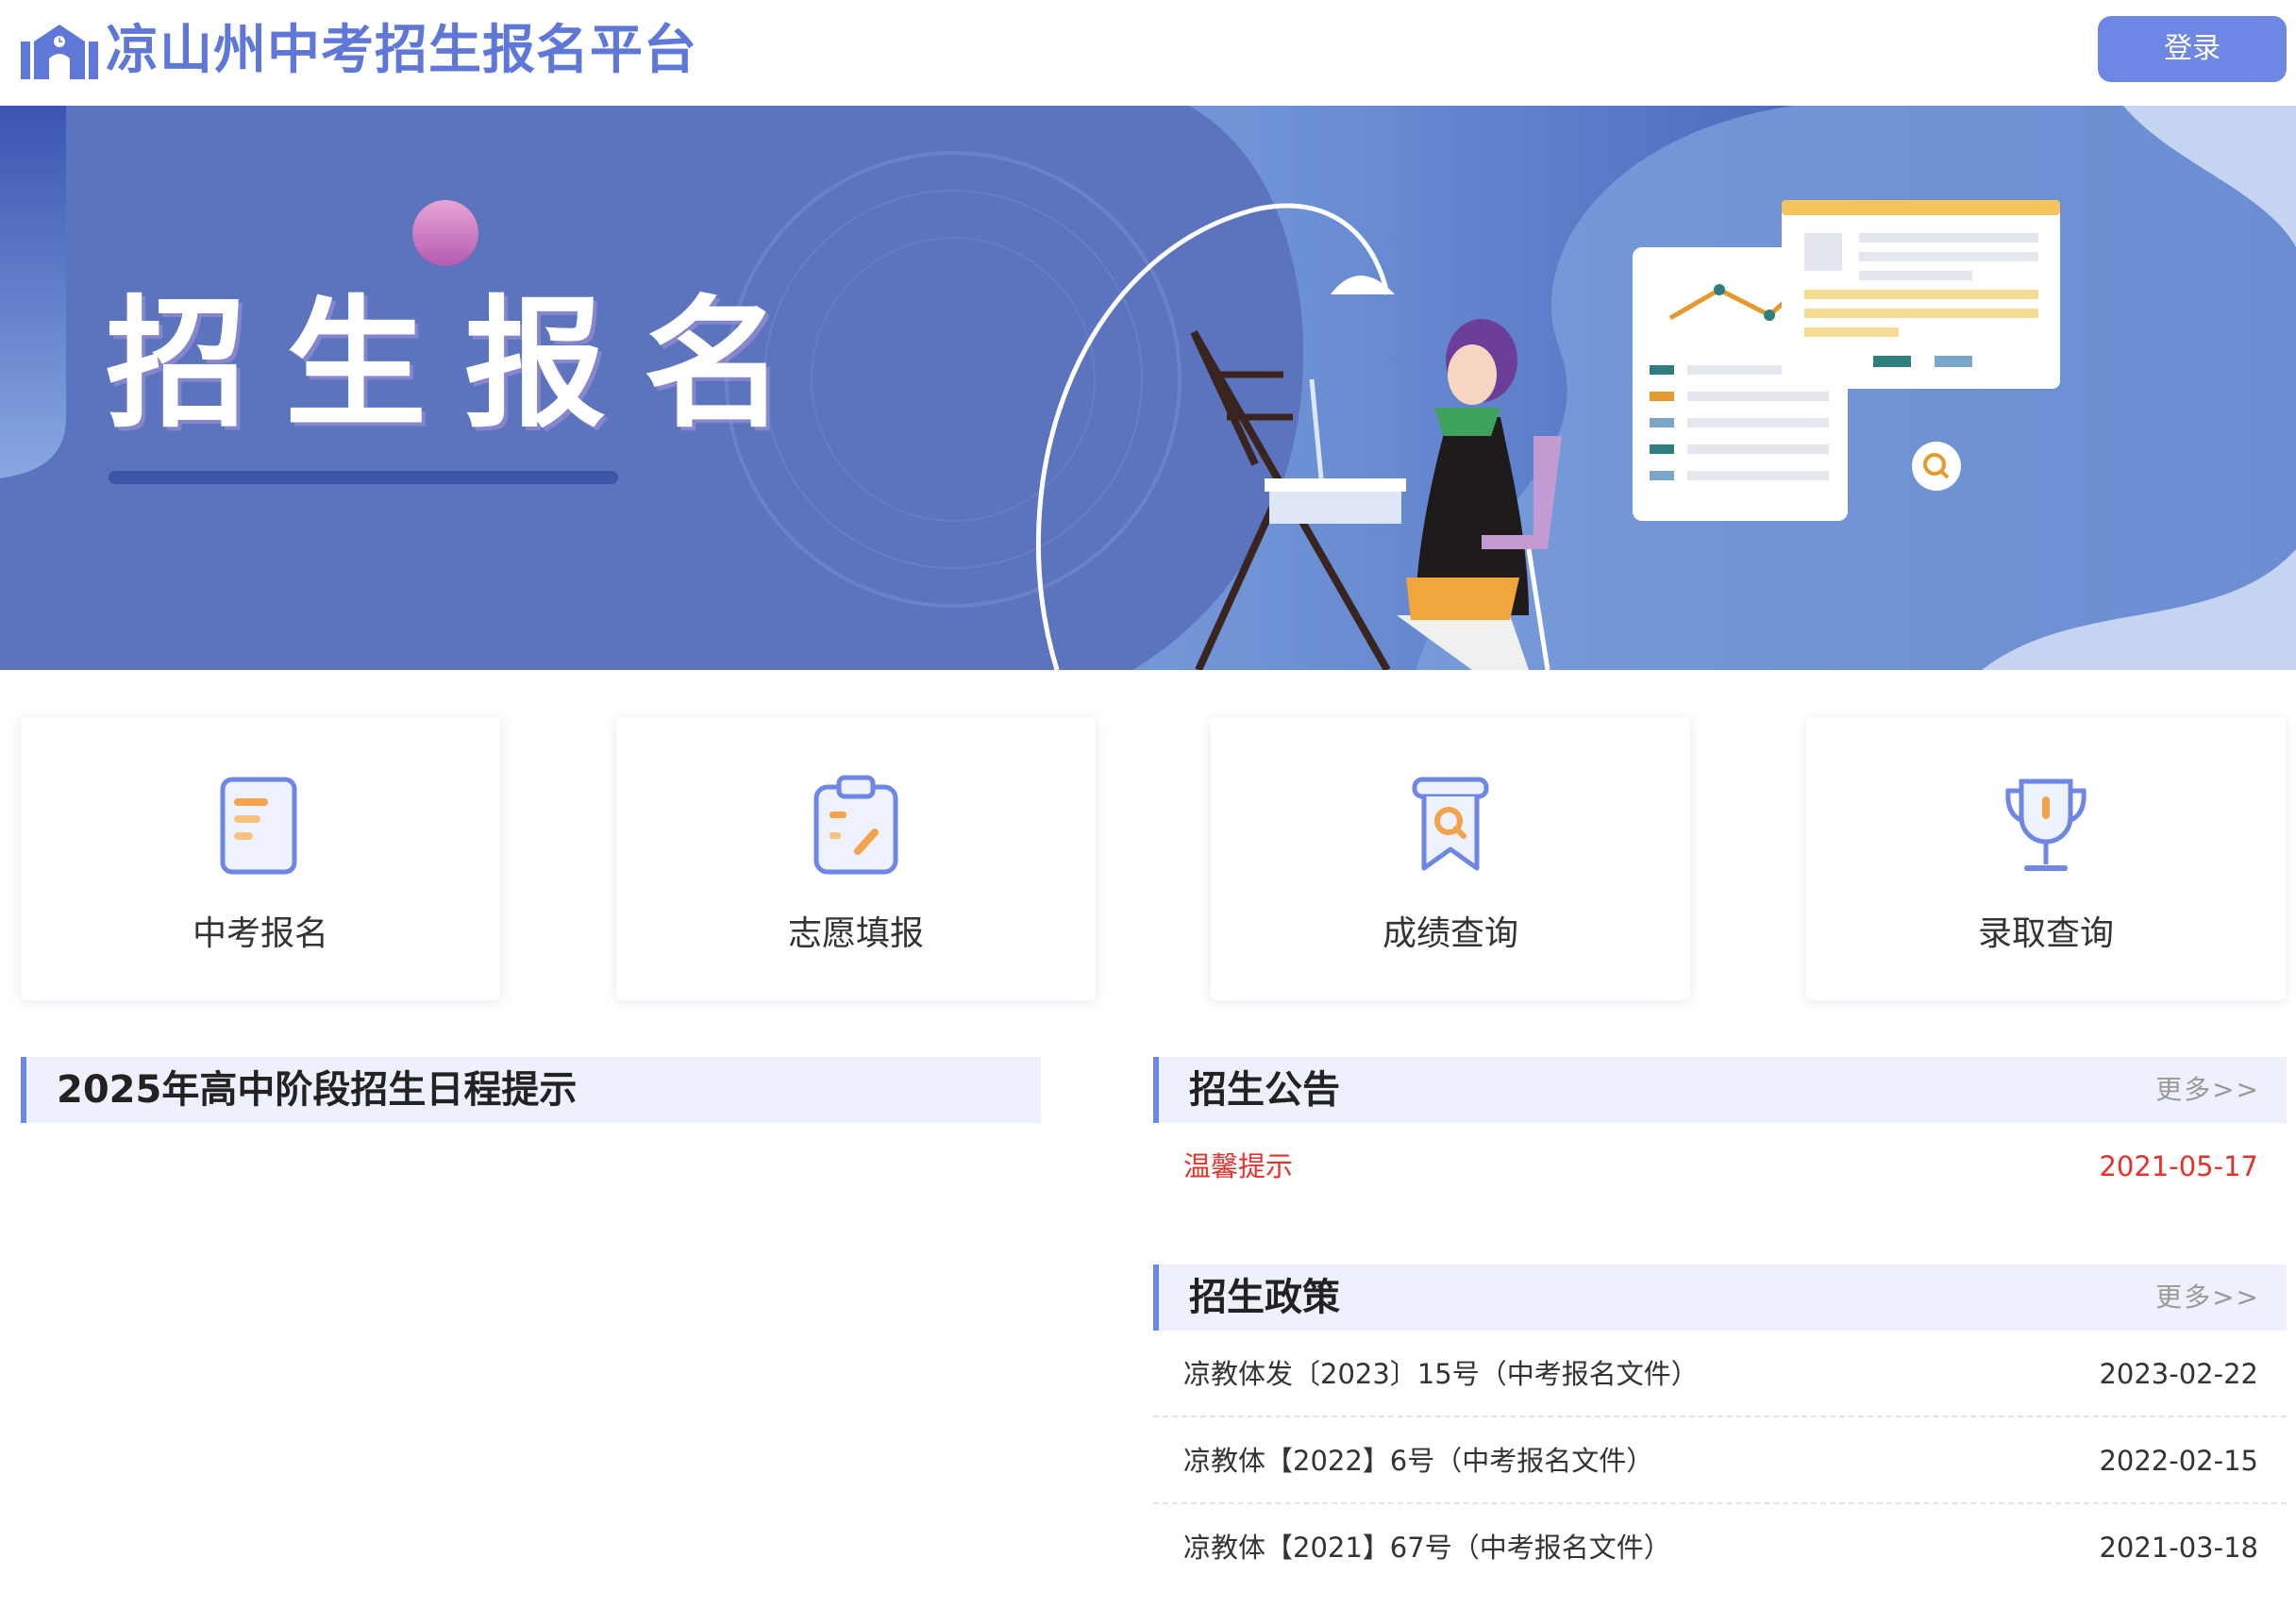  I want to click on trophy-icon, so click(2046, 825).